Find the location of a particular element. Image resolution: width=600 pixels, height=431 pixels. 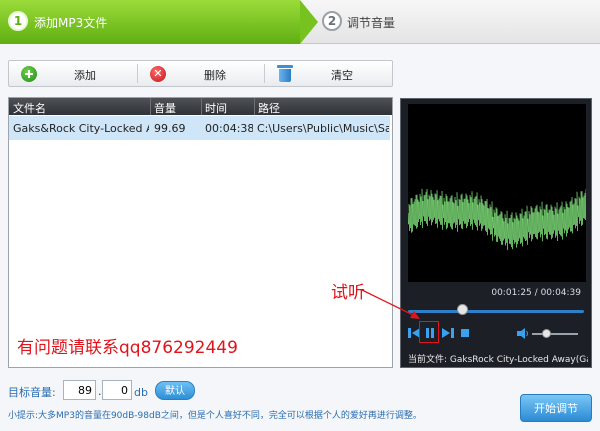

decimal-point: . is located at coordinates (100, 391).